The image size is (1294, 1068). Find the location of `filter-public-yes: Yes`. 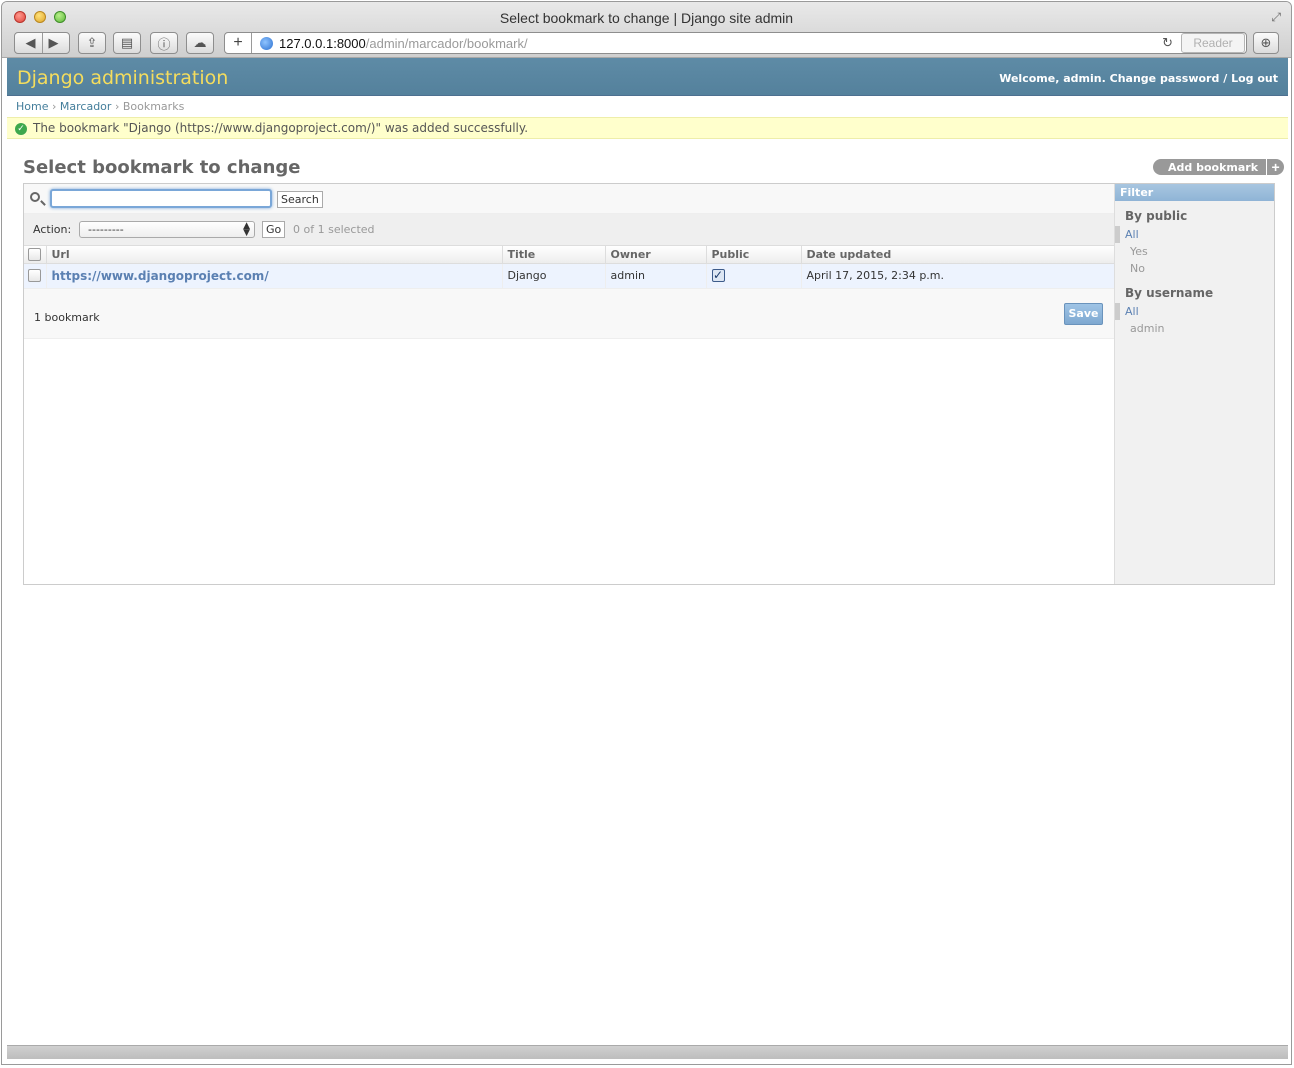

filter-public-yes: Yes is located at coordinates (1194, 251).